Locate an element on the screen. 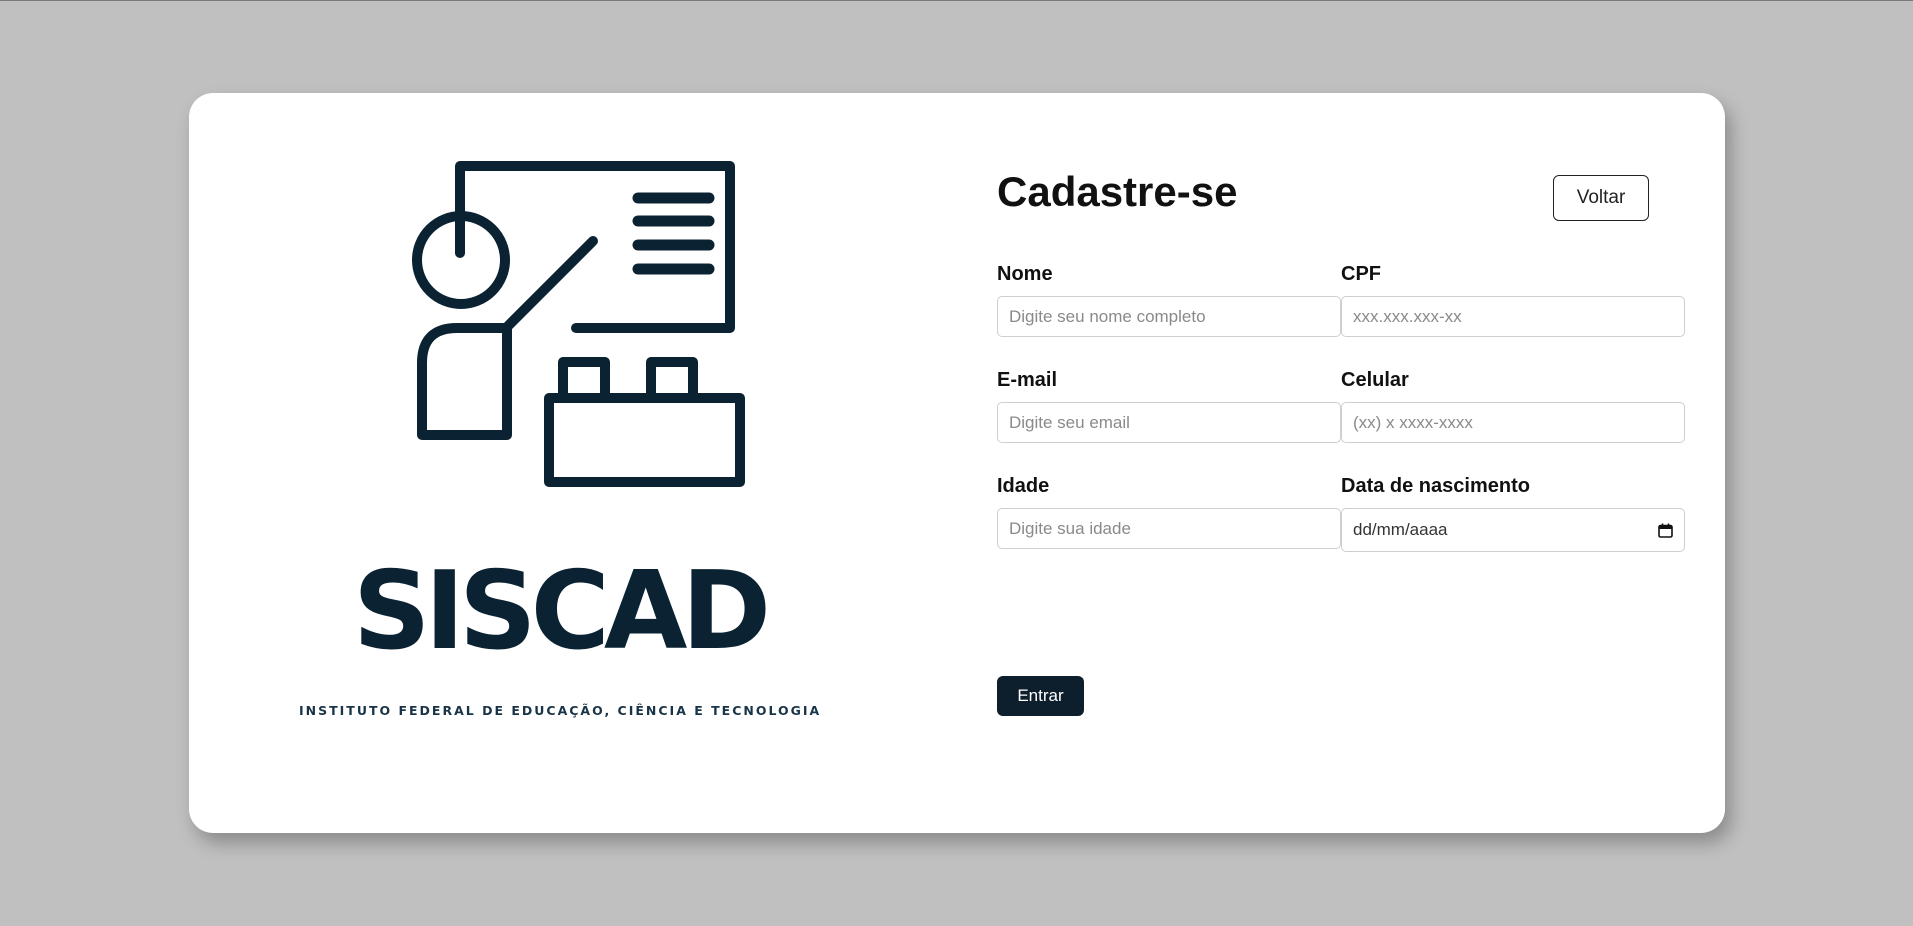  nascimento-label: Data de nascimento is located at coordinates (1435, 486).